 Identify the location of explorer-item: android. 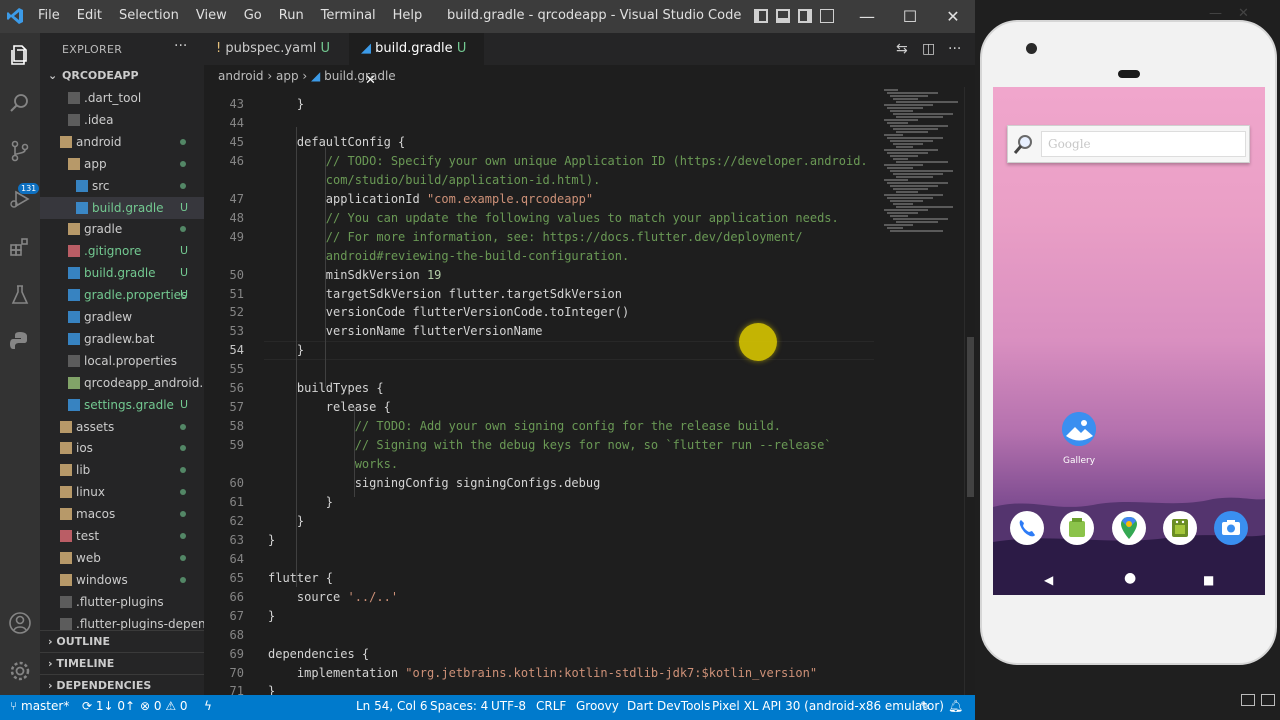
(122, 142).